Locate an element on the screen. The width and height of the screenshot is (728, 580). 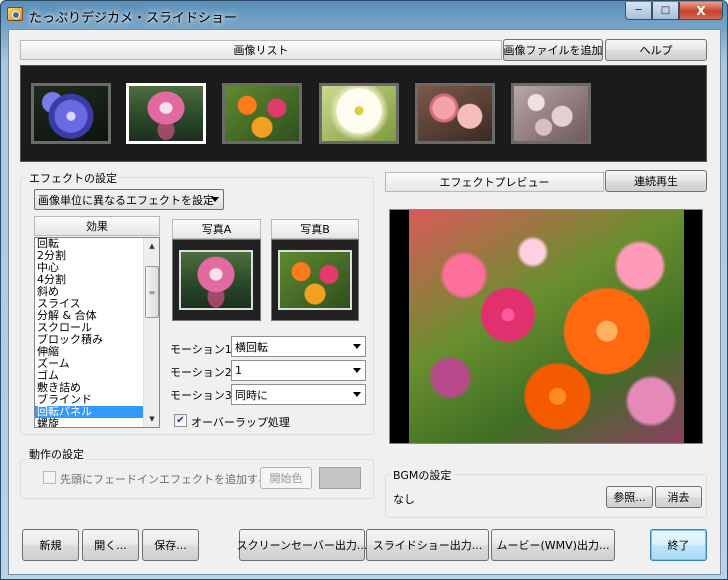
scroll-down-icon: ▼ is located at coordinates (151, 419).